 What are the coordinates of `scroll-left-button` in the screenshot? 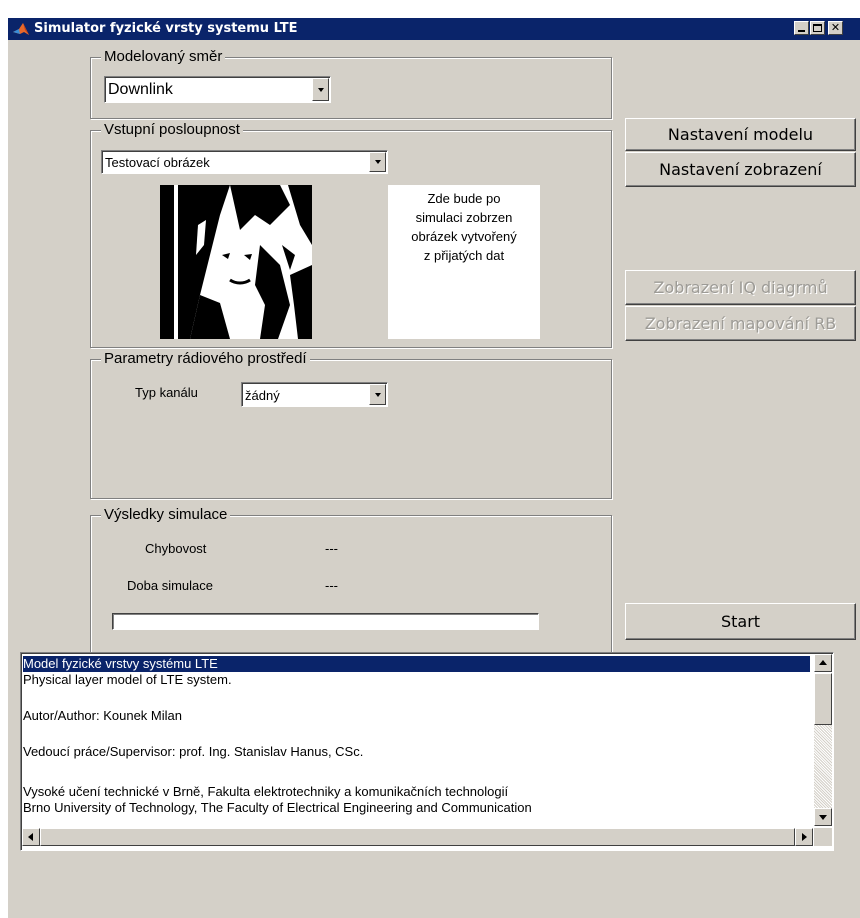 It's located at (31, 837).